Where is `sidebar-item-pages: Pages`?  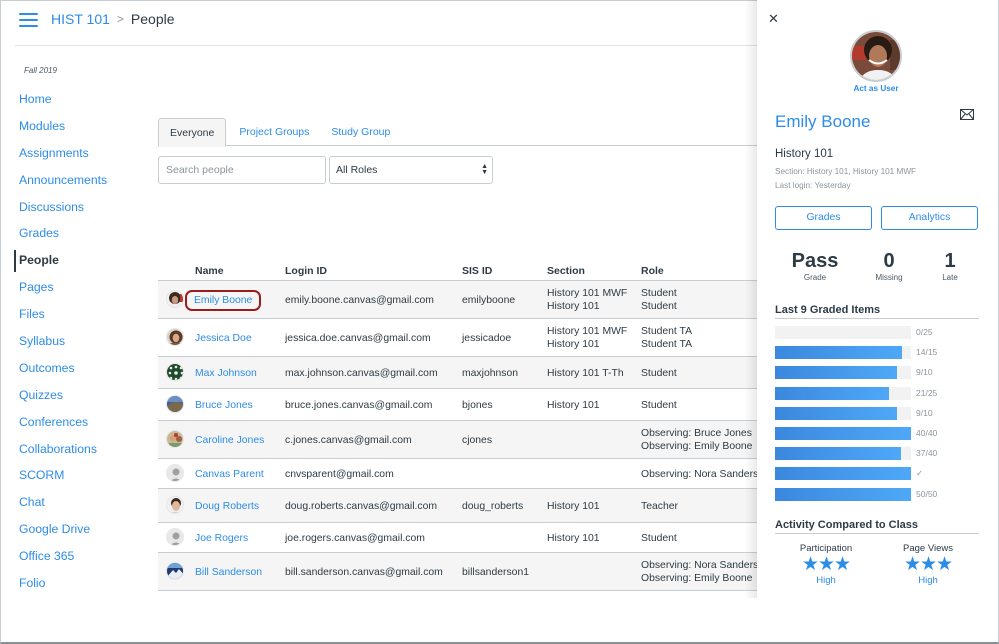 sidebar-item-pages: Pages is located at coordinates (63, 291).